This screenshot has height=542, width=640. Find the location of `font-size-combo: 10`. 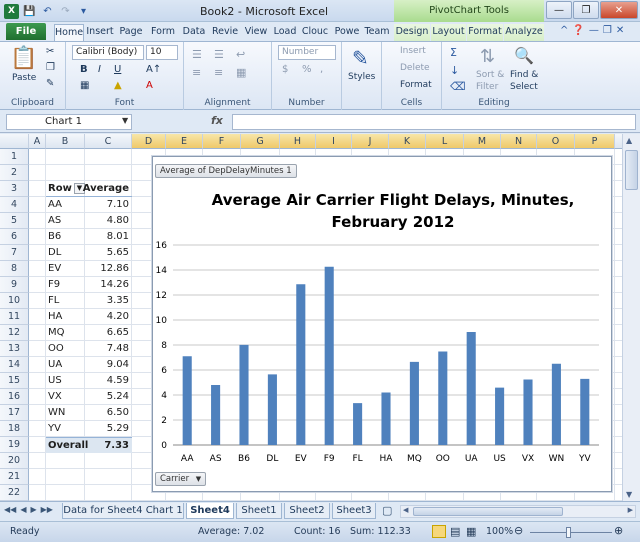

font-size-combo: 10 is located at coordinates (162, 52).